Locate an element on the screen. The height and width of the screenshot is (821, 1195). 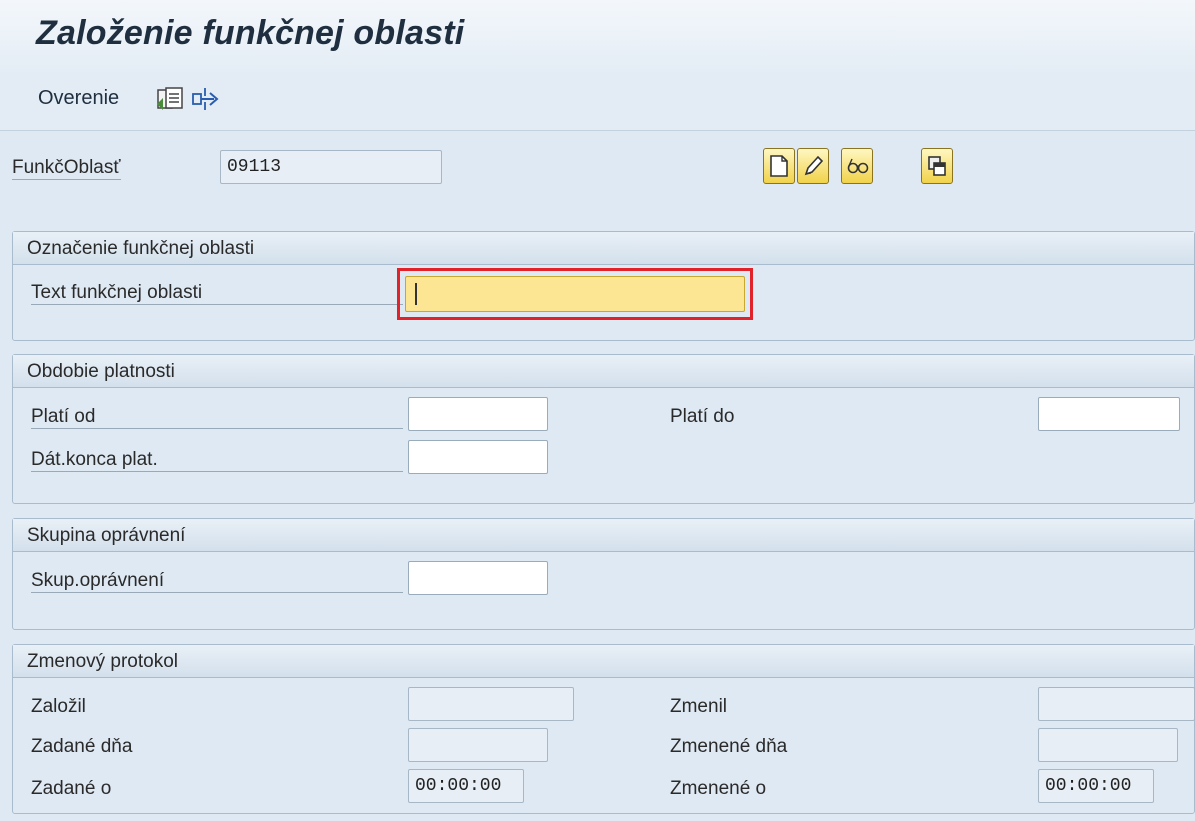
functional-area-field: 09113 is located at coordinates (331, 167).